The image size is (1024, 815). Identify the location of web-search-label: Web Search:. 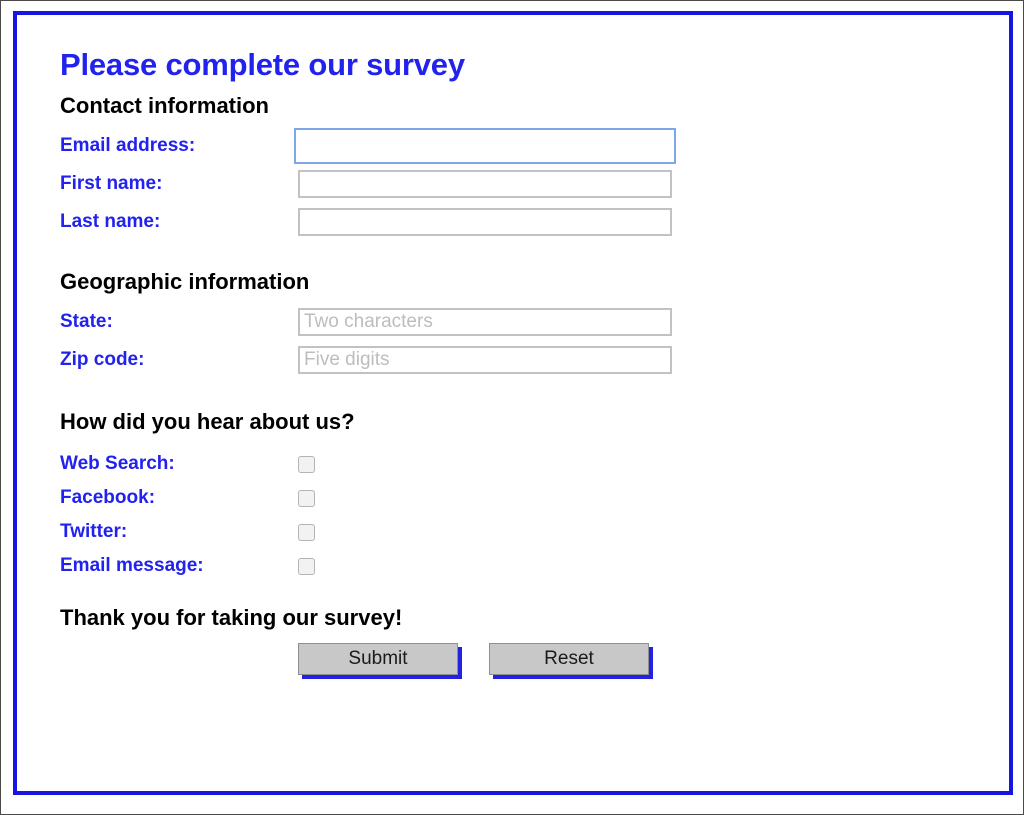
(117, 463).